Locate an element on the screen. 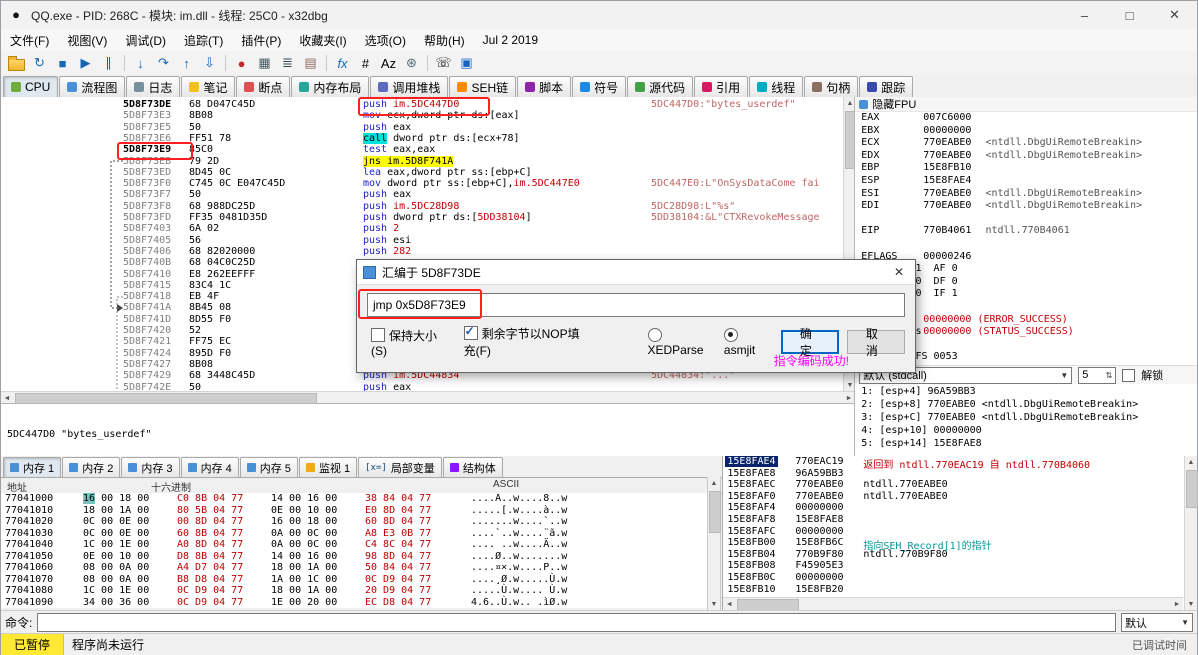 This screenshot has height=655, width=1198. argument-row: 1: [esp+4] 96A59BB3 is located at coordinates (1026, 391).